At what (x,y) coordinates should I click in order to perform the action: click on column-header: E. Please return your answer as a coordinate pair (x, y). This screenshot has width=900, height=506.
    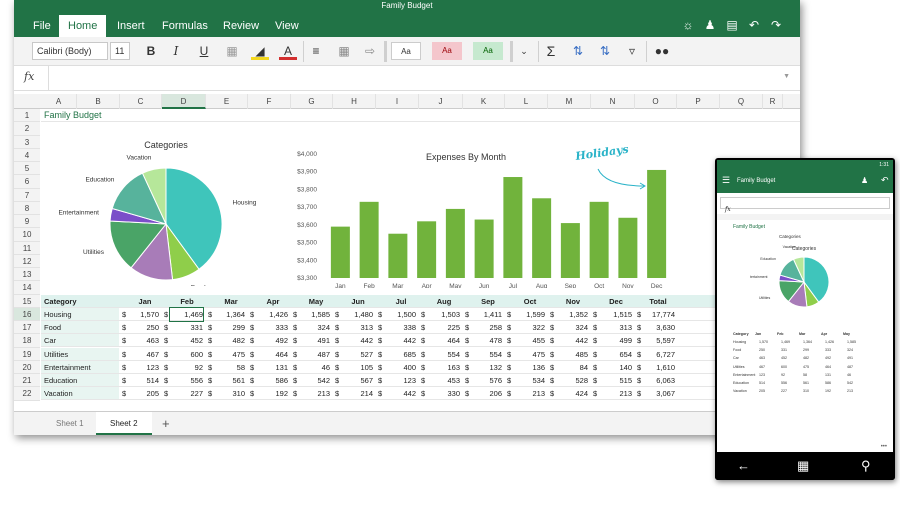
    Looking at the image, I should click on (227, 101).